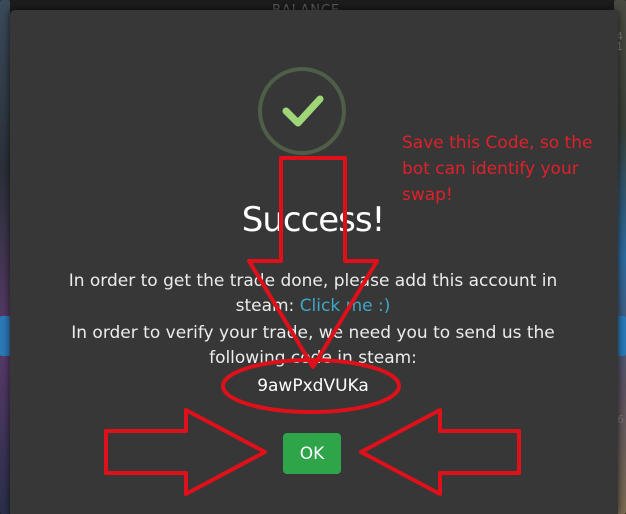  What do you see at coordinates (302, 111) in the screenshot?
I see `checkmark-icon` at bounding box center [302, 111].